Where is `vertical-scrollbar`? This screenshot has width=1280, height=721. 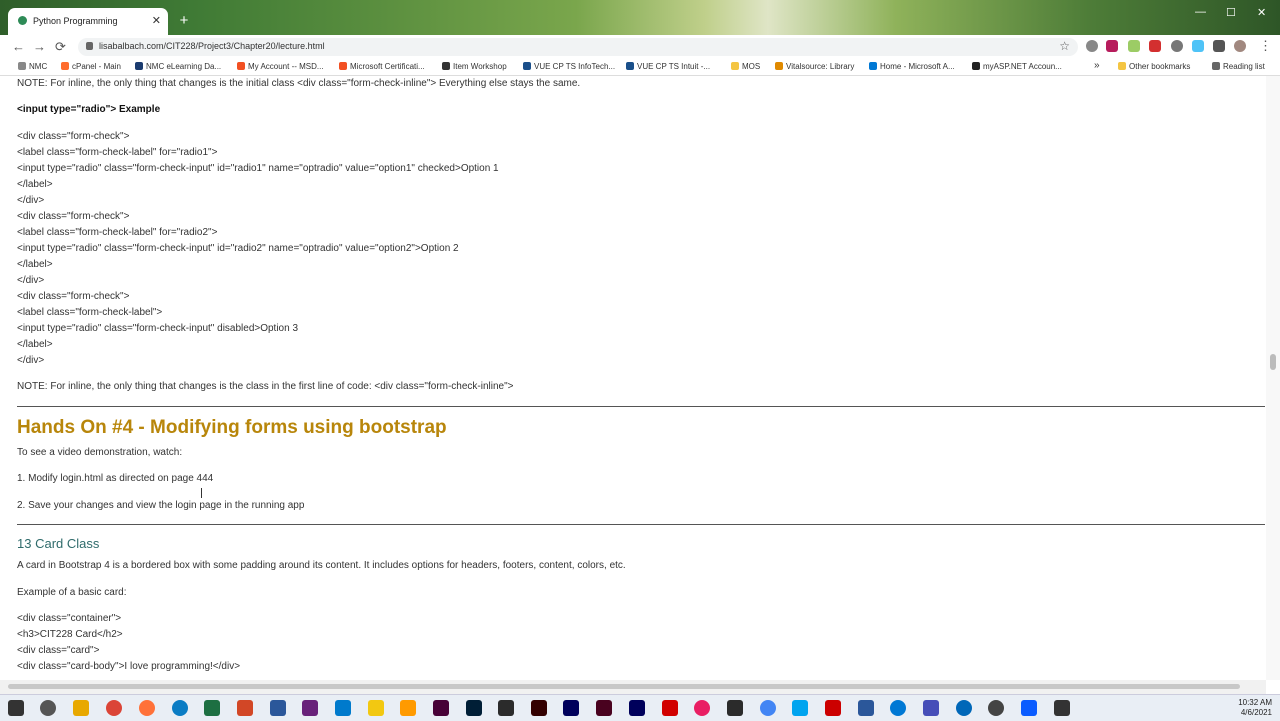 vertical-scrollbar is located at coordinates (1273, 378).